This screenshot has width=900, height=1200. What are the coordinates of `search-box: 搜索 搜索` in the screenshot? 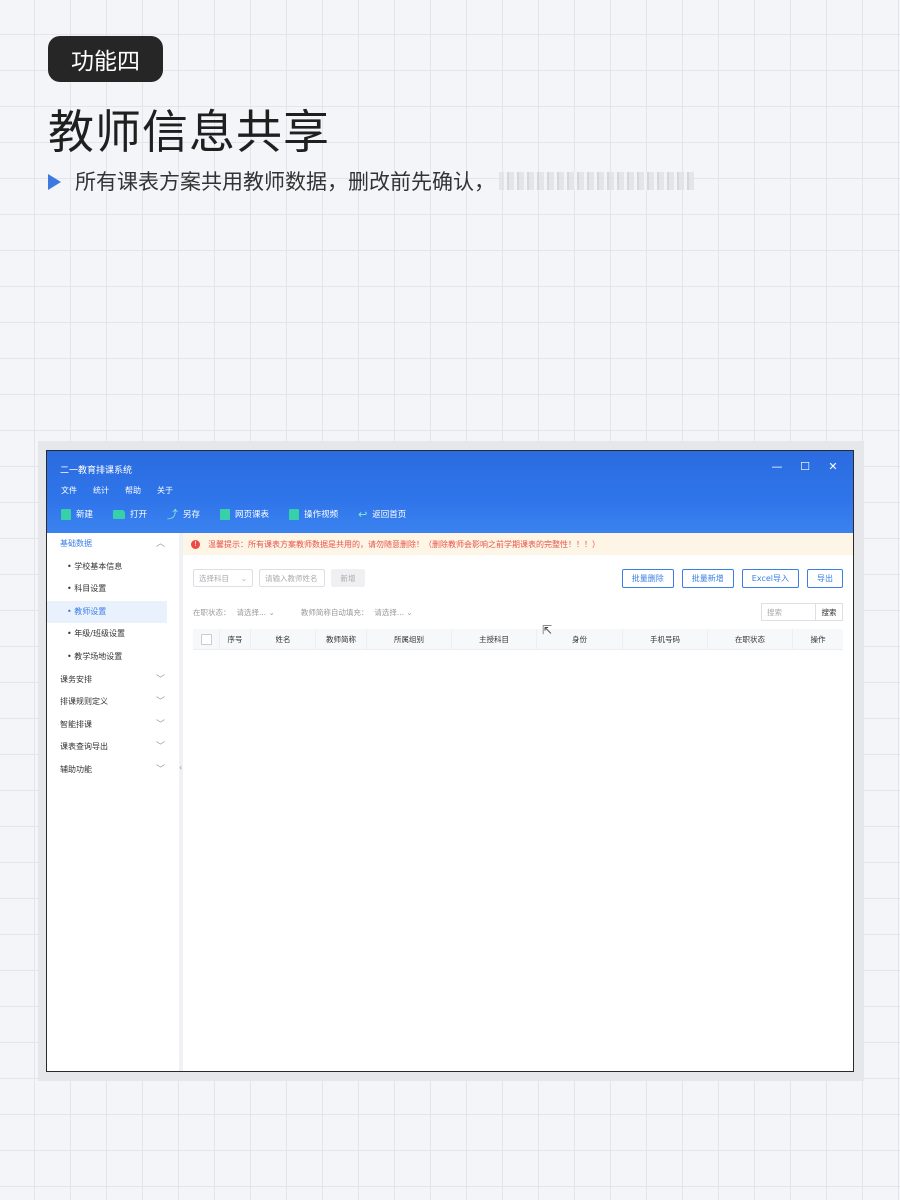 It's located at (802, 612).